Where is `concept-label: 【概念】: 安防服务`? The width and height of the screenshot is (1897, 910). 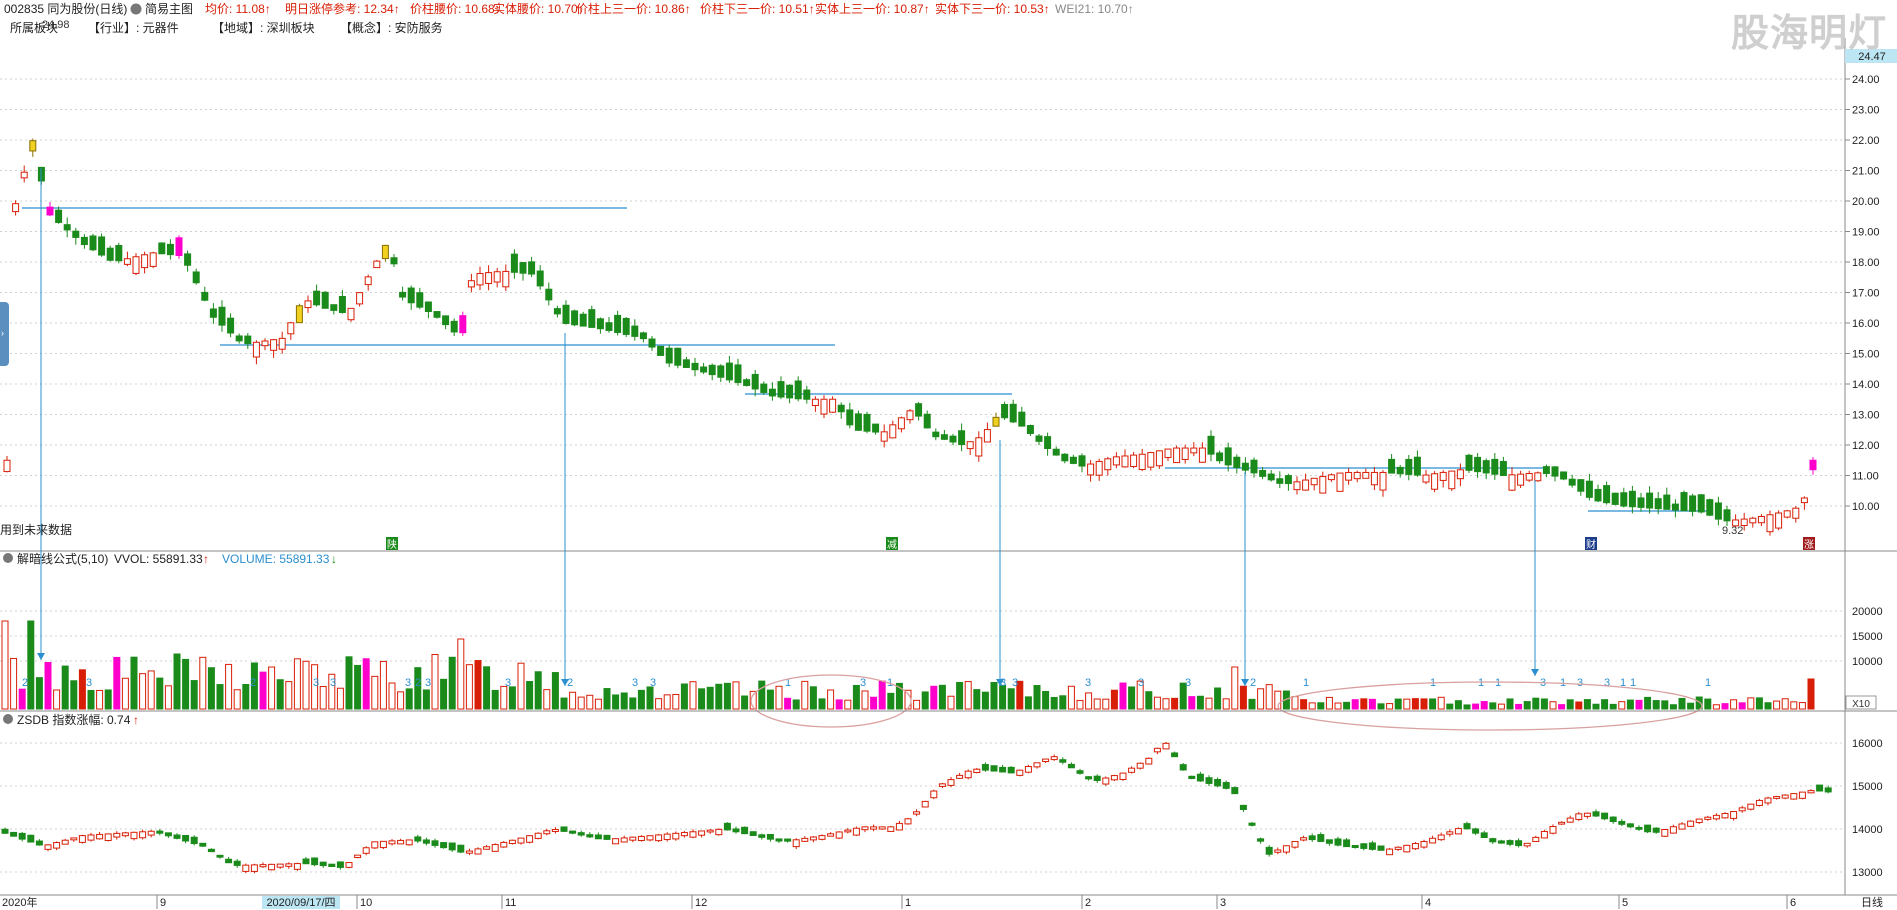
concept-label: 【概念】: 安防服务 is located at coordinates (391, 27).